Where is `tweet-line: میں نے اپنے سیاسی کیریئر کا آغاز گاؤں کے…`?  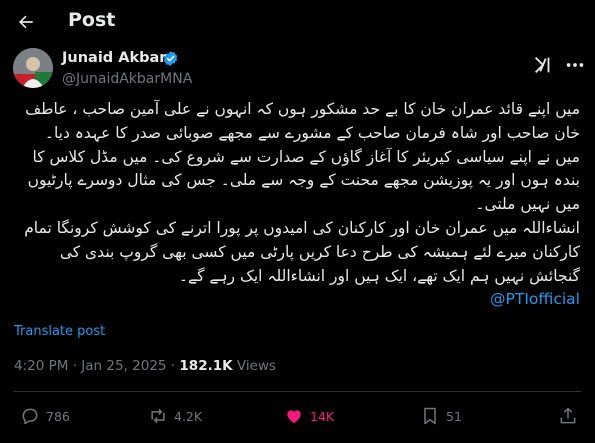
tweet-line: میں نے اپنے سیاسی کیریئر کا آغاز گاؤں کے… is located at coordinates (306, 156).